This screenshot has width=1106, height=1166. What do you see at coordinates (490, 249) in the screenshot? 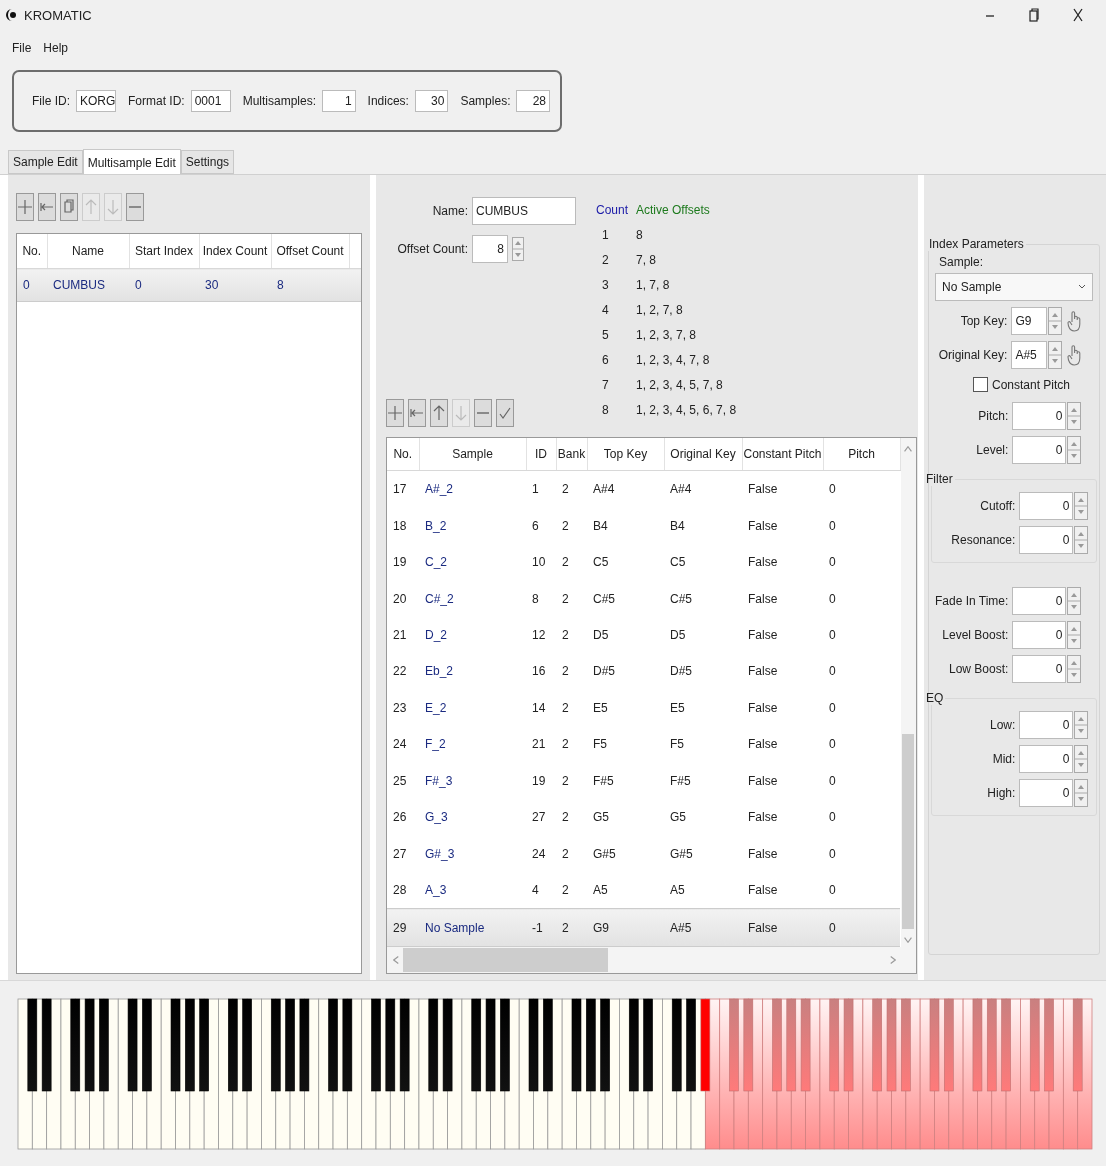
I see `offset-count-field: 8` at bounding box center [490, 249].